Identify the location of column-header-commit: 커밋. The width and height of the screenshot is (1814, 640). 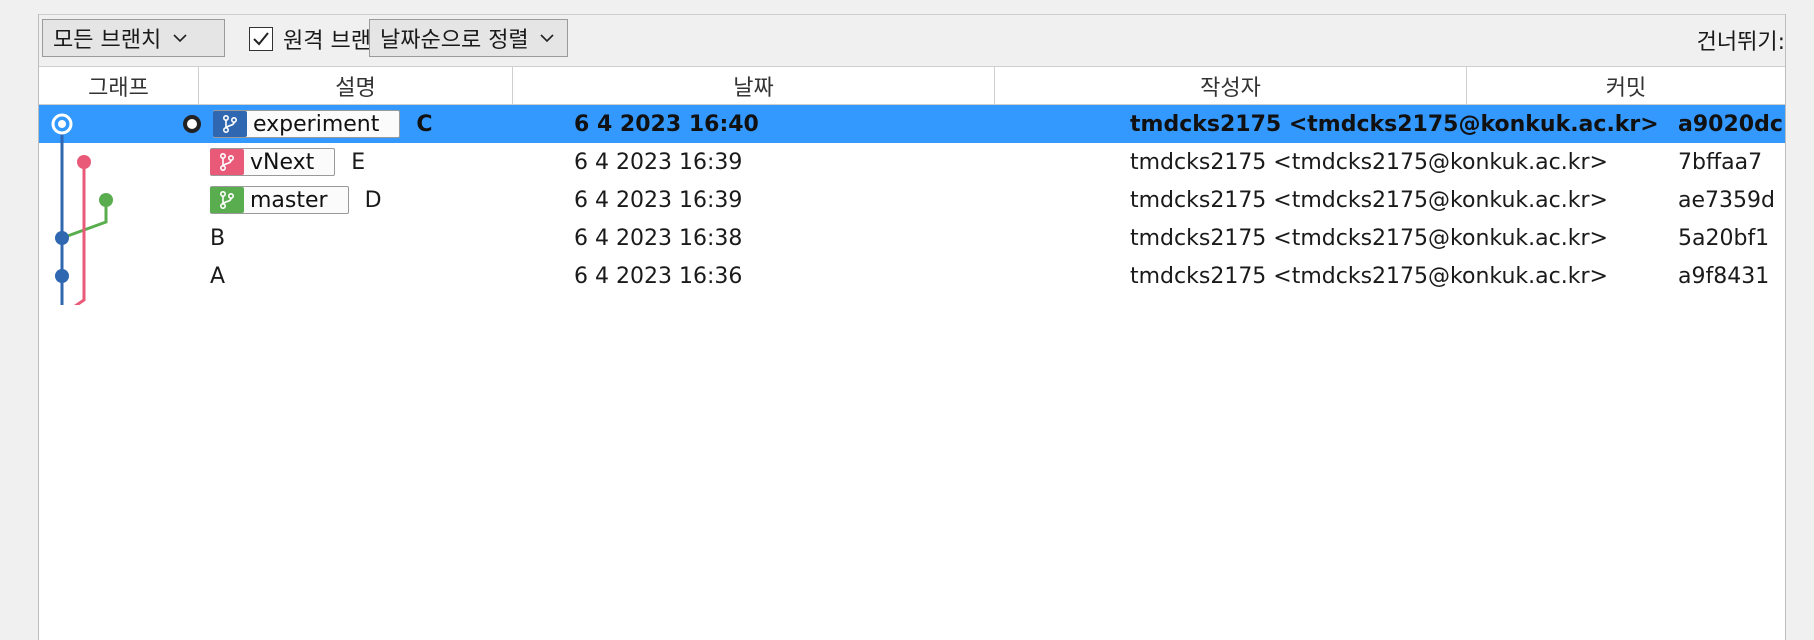
(1626, 85).